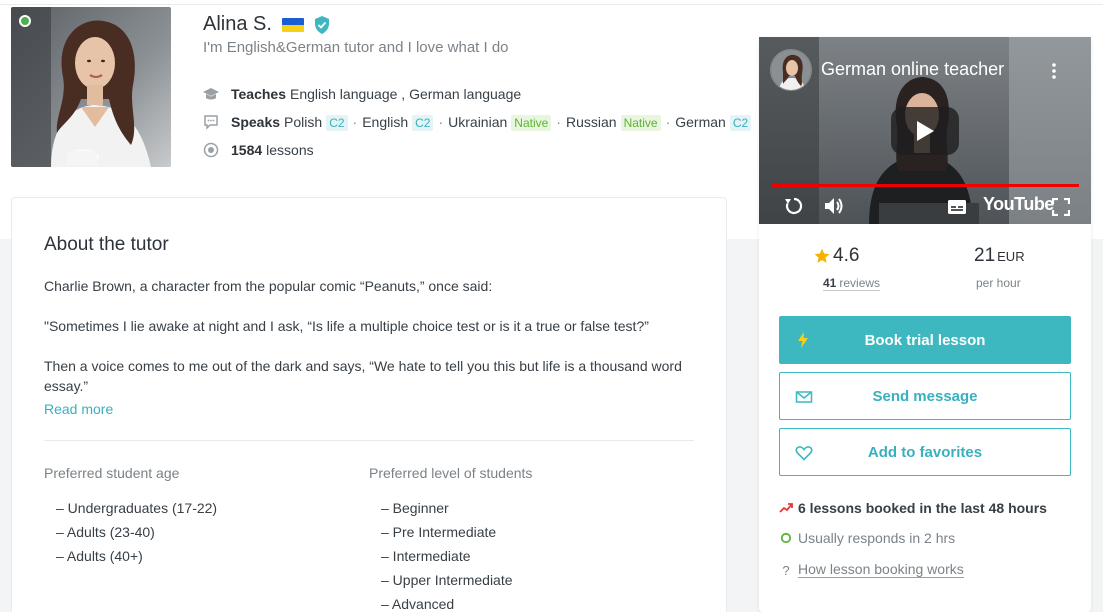 Image resolution: width=1103 pixels, height=612 pixels. What do you see at coordinates (830, 283) in the screenshot?
I see `reviews-count: 41` at bounding box center [830, 283].